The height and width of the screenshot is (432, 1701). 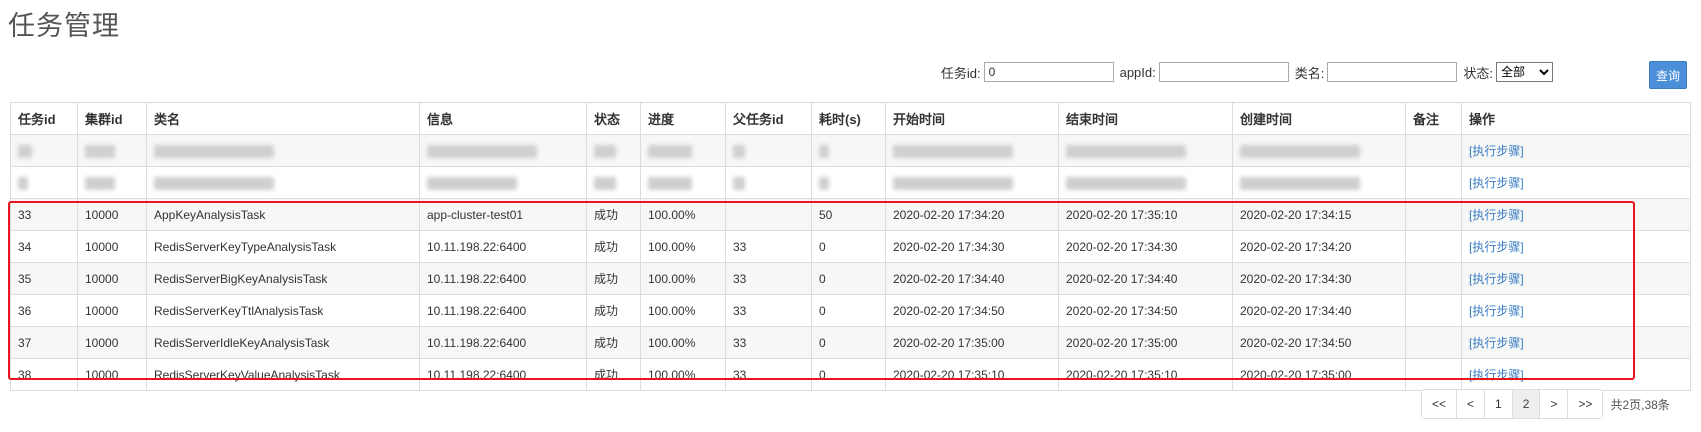 I want to click on task-id-input, so click(x=1048, y=72).